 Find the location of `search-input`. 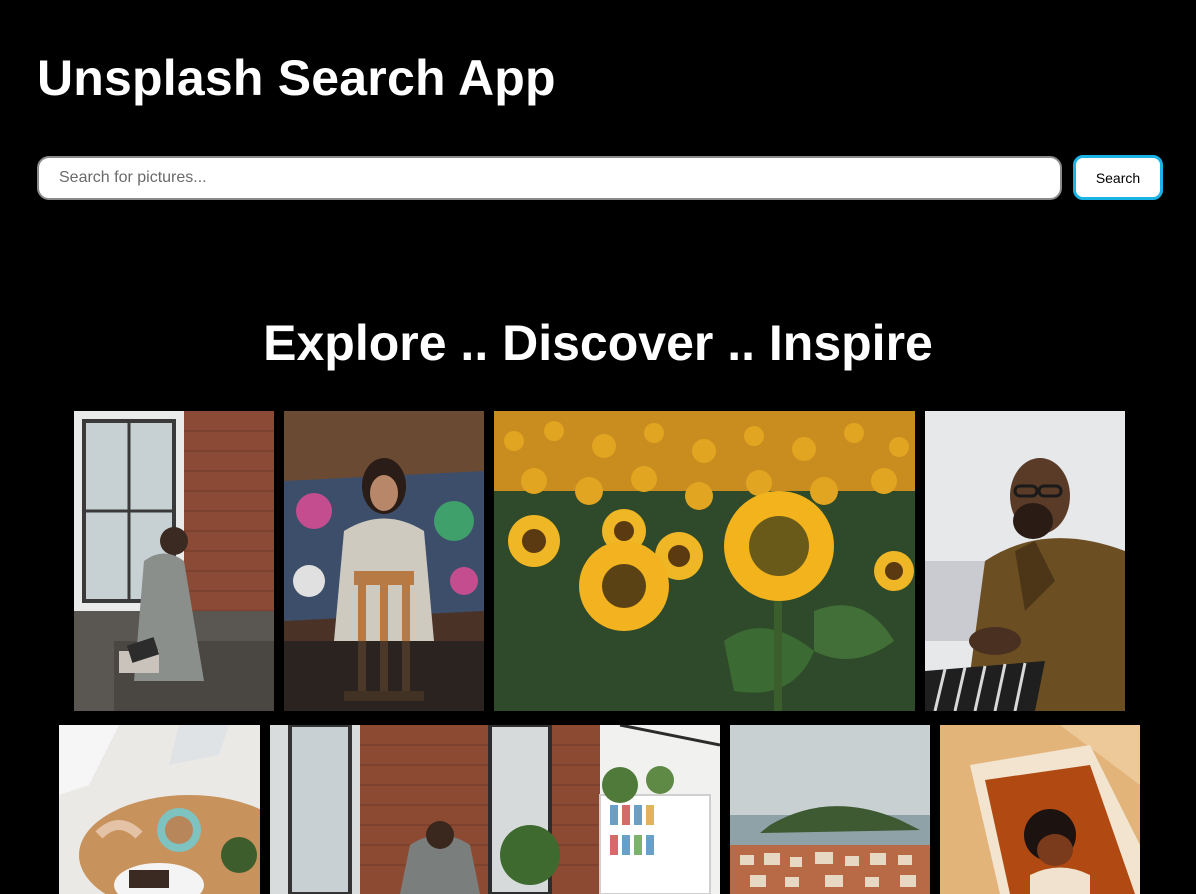

search-input is located at coordinates (549, 178).